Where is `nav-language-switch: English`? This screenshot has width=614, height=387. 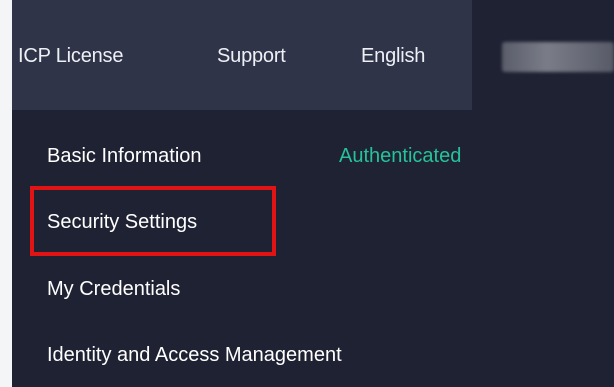
nav-language-switch: English is located at coordinates (393, 56).